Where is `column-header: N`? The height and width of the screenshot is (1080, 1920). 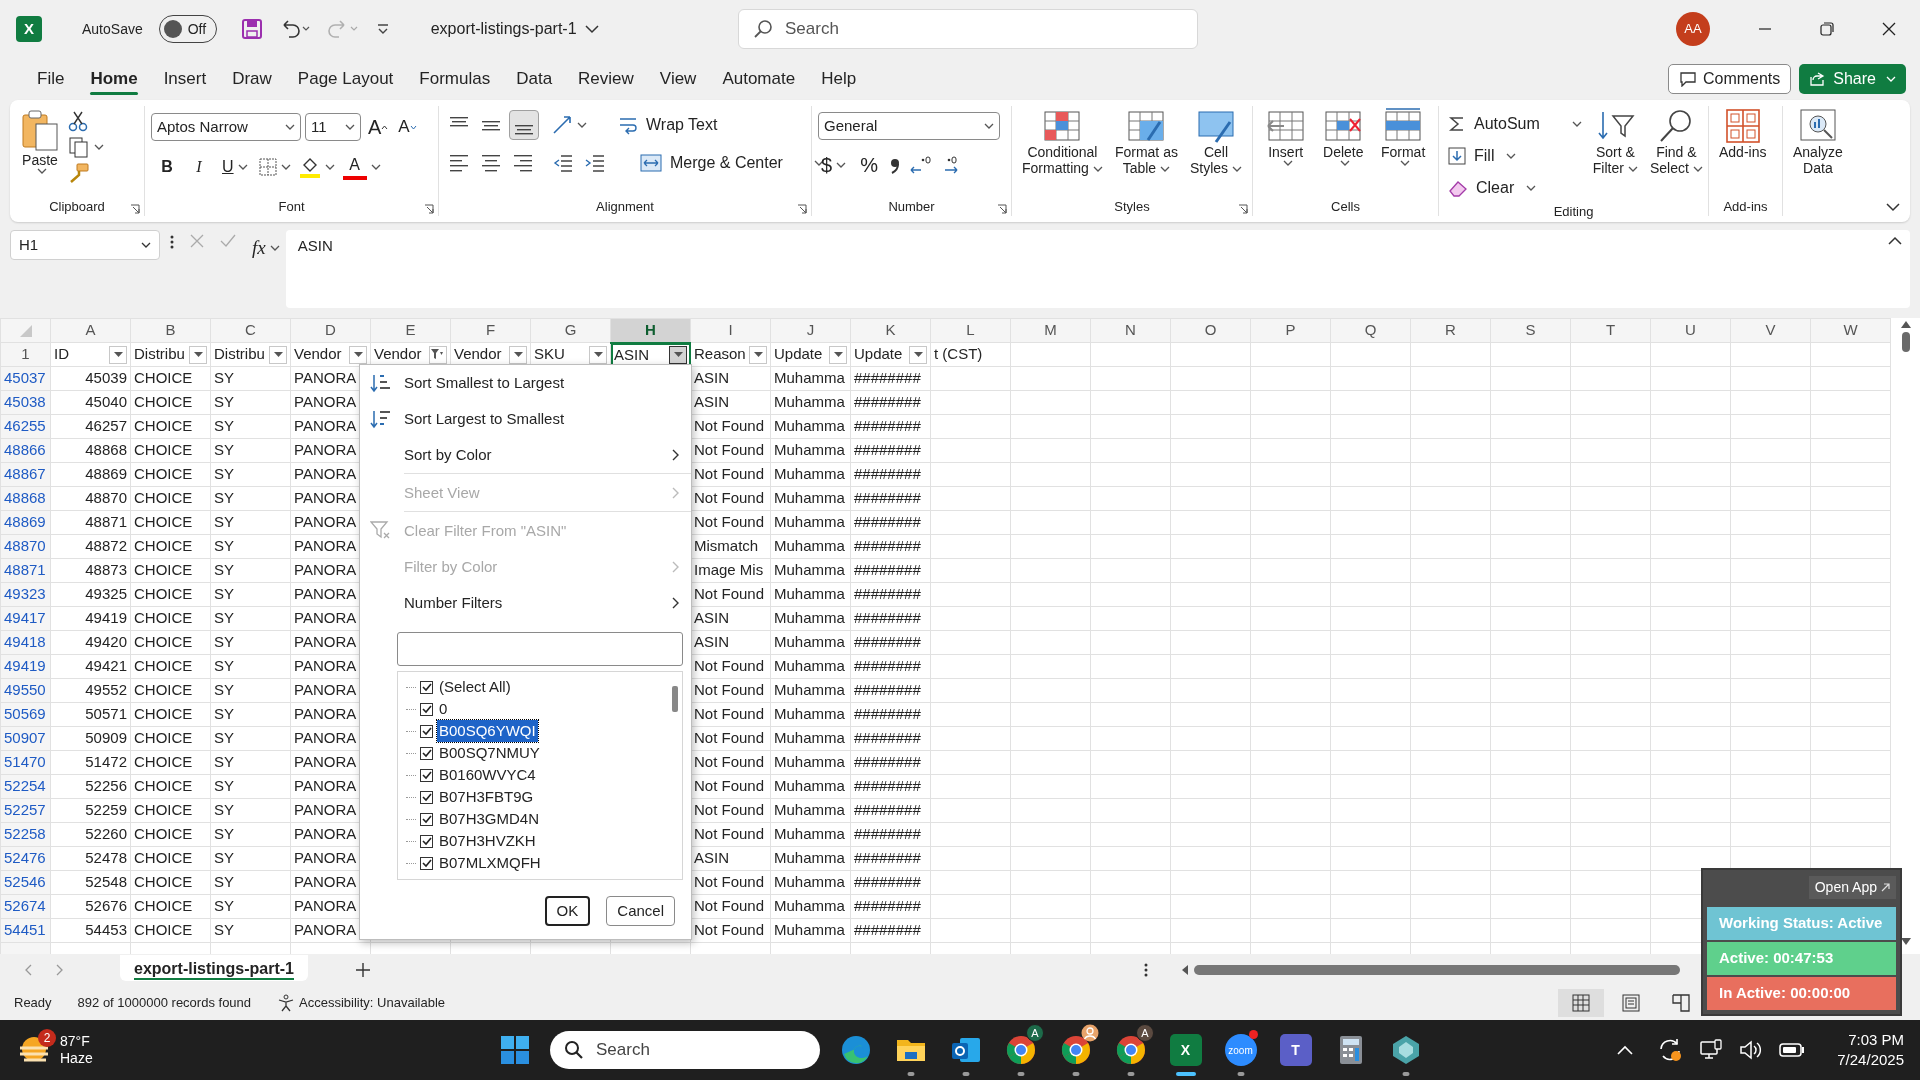 column-header: N is located at coordinates (1130, 330).